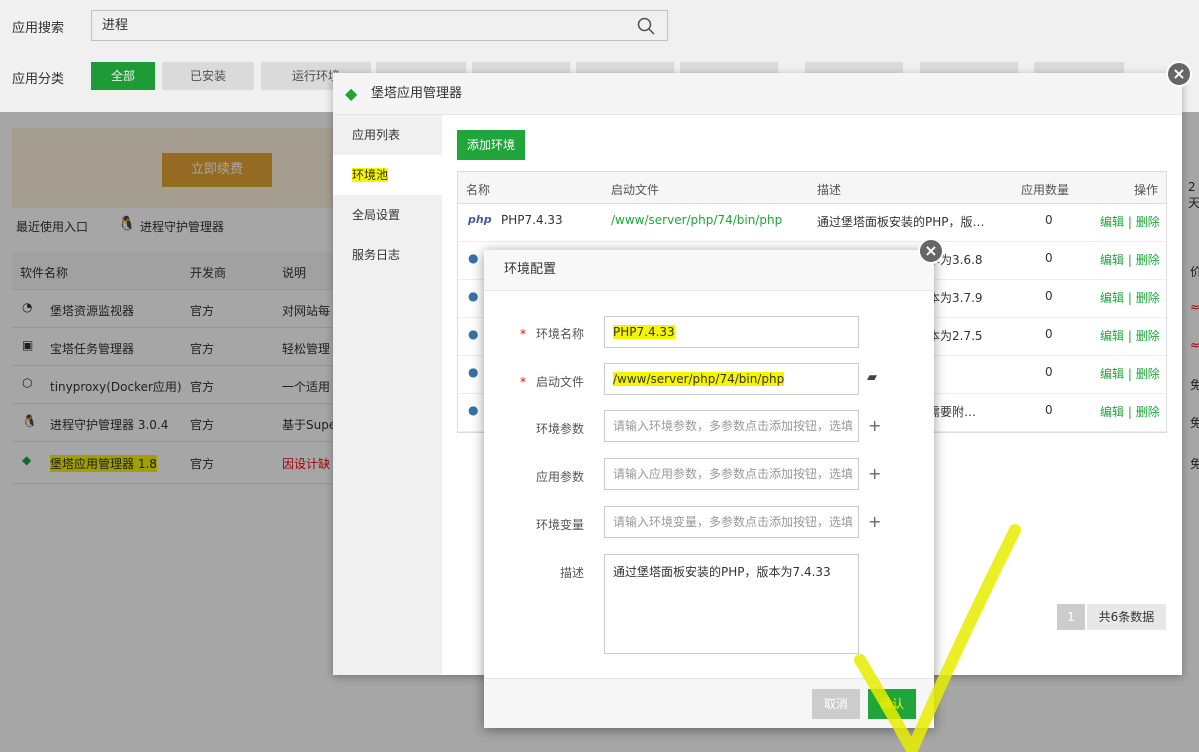 The height and width of the screenshot is (752, 1199). I want to click on description-textarea: 通过堡塔面板安装的PHP，版本为7.4.33, so click(731, 604).